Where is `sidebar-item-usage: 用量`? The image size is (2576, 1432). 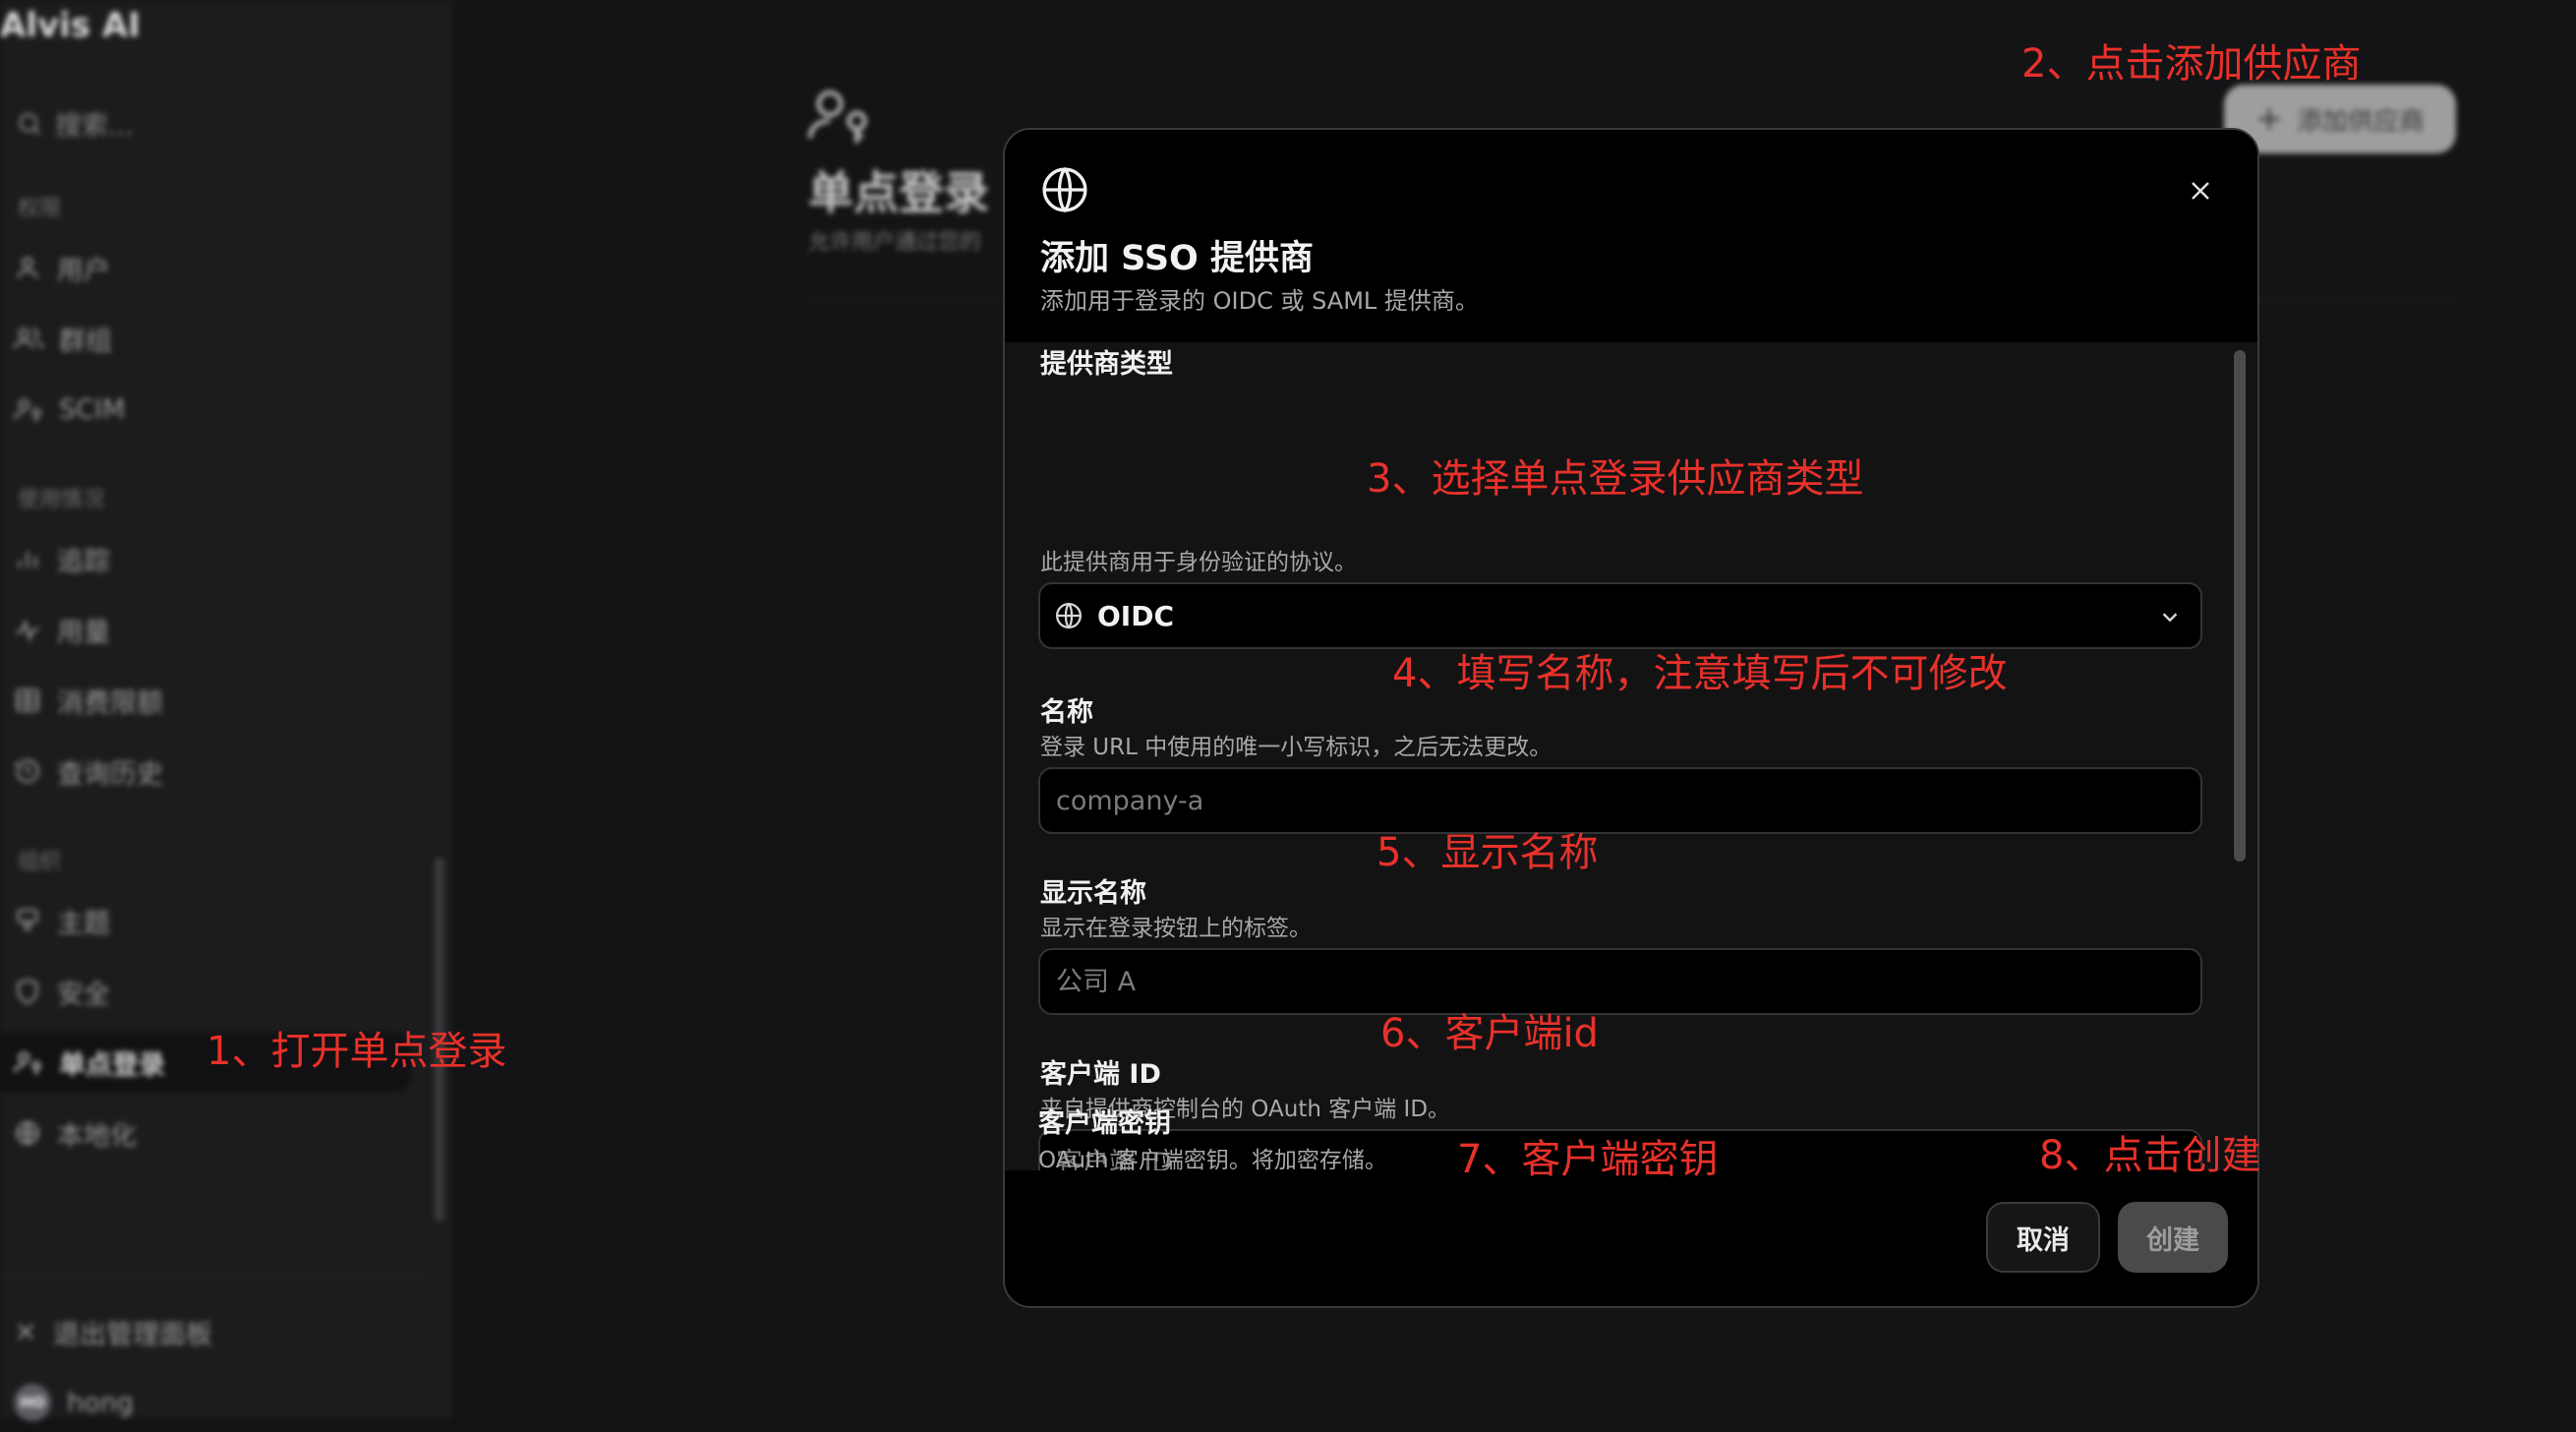 sidebar-item-usage: 用量 is located at coordinates (210, 629).